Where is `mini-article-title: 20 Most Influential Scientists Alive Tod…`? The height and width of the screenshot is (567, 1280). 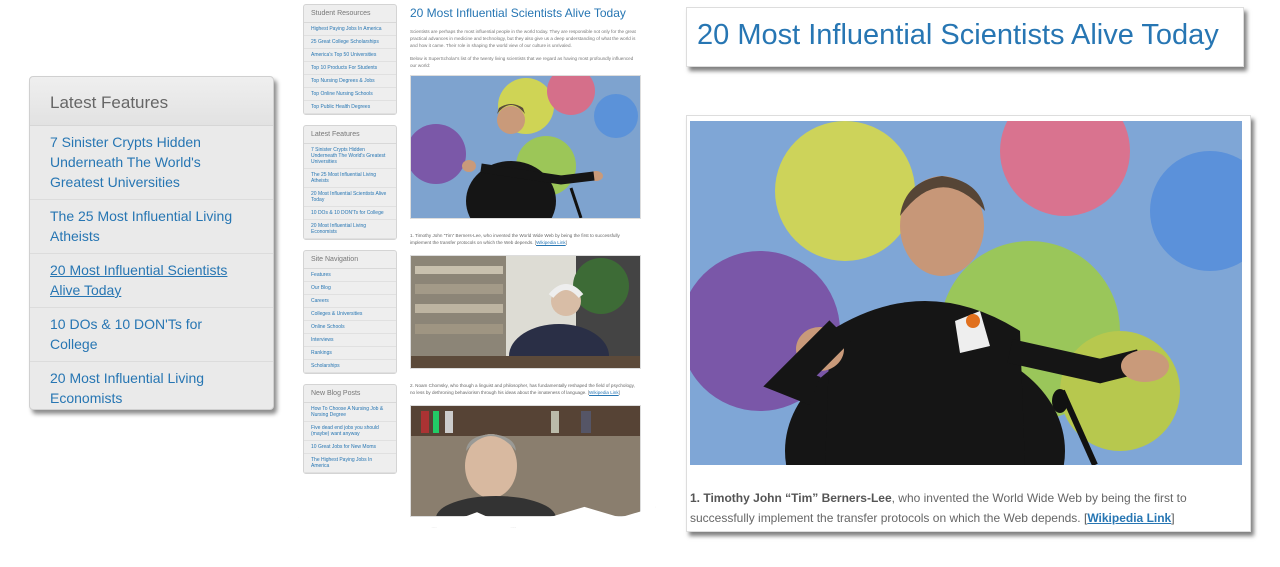
mini-article-title: 20 Most Influential Scientists Alive Tod… is located at coordinates (518, 13).